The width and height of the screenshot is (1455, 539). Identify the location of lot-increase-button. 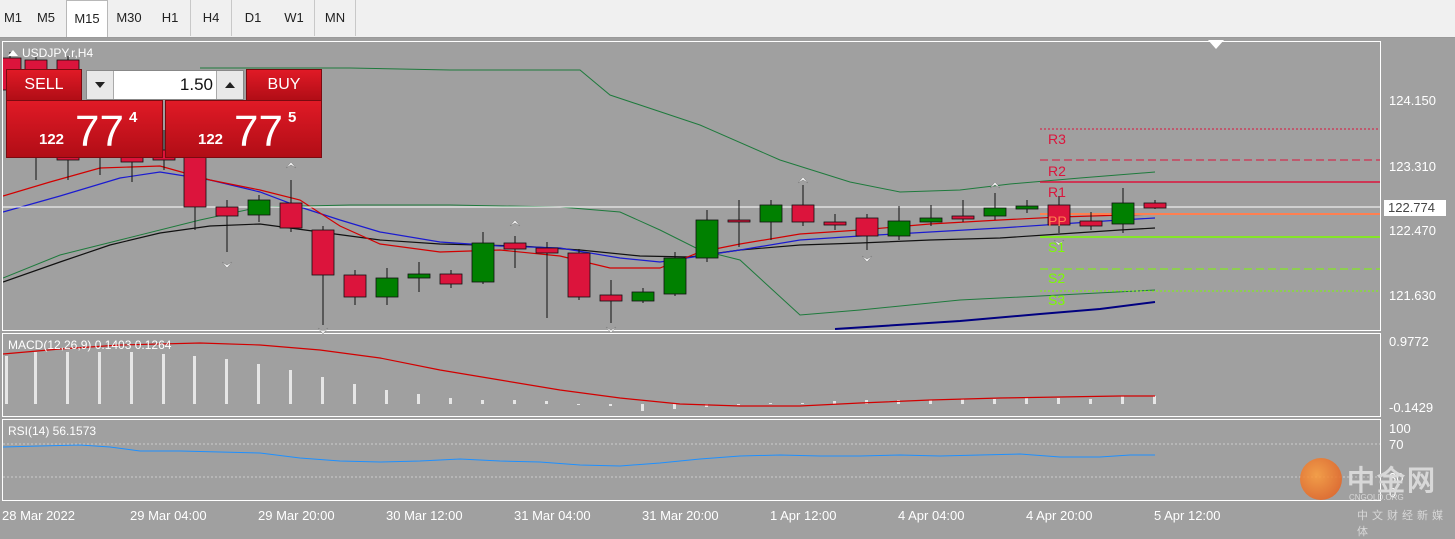
(229, 85).